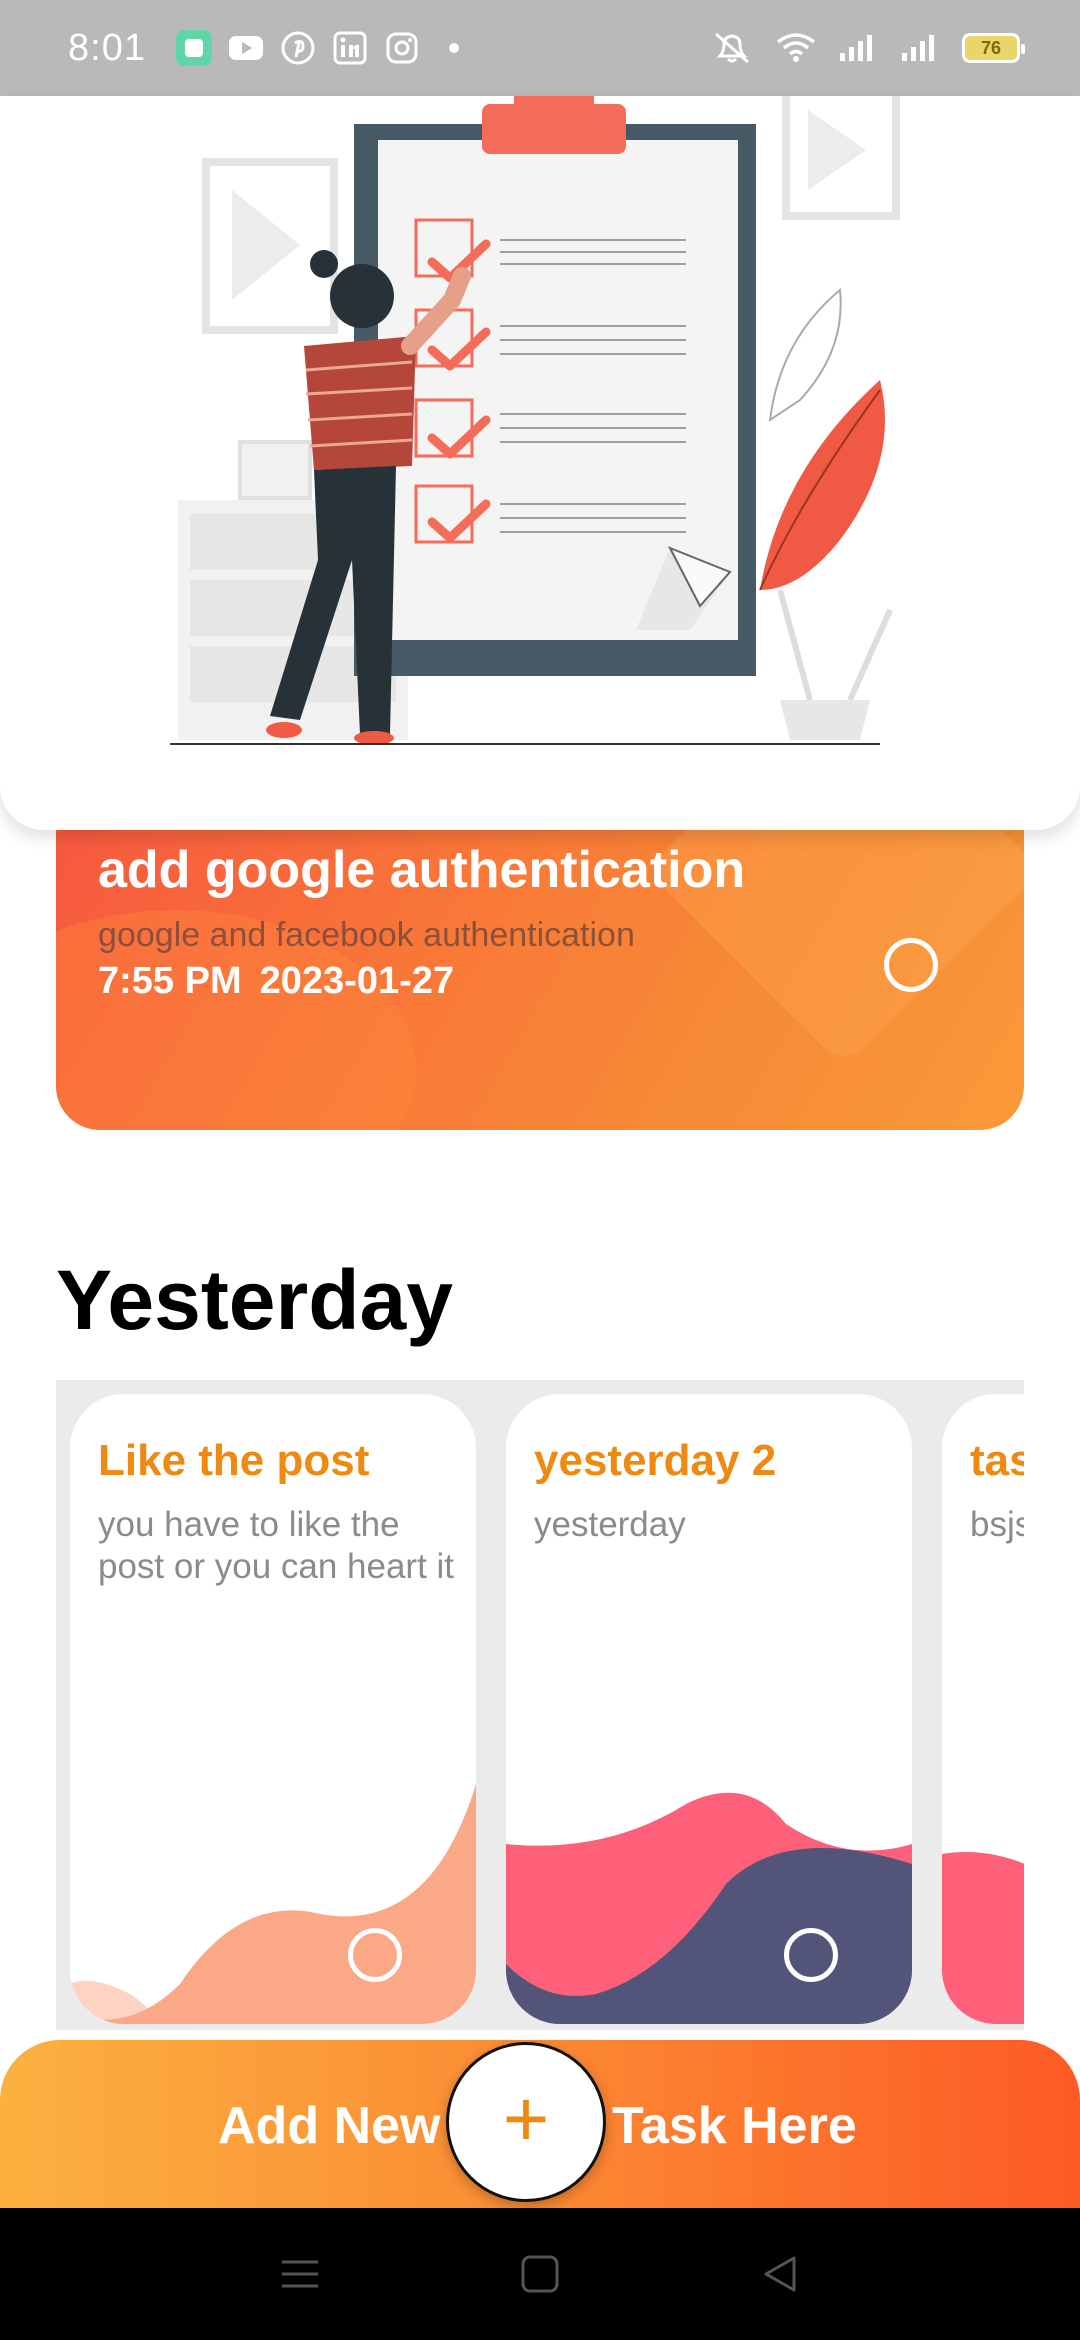  What do you see at coordinates (402, 48) in the screenshot?
I see `instagram-icon` at bounding box center [402, 48].